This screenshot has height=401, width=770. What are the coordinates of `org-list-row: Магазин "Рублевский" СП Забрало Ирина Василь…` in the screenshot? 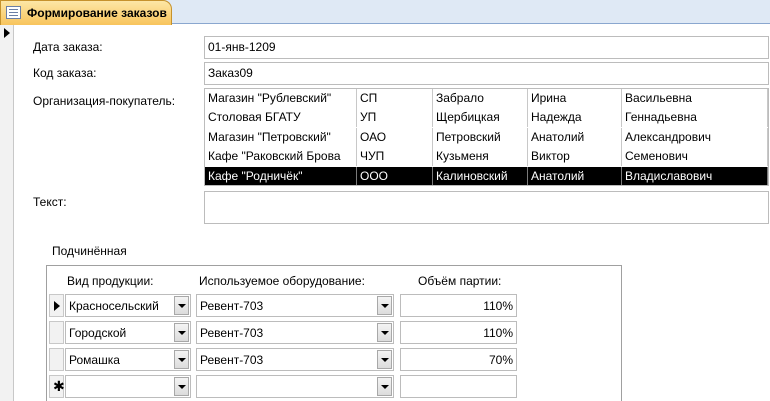 It's located at (486, 98).